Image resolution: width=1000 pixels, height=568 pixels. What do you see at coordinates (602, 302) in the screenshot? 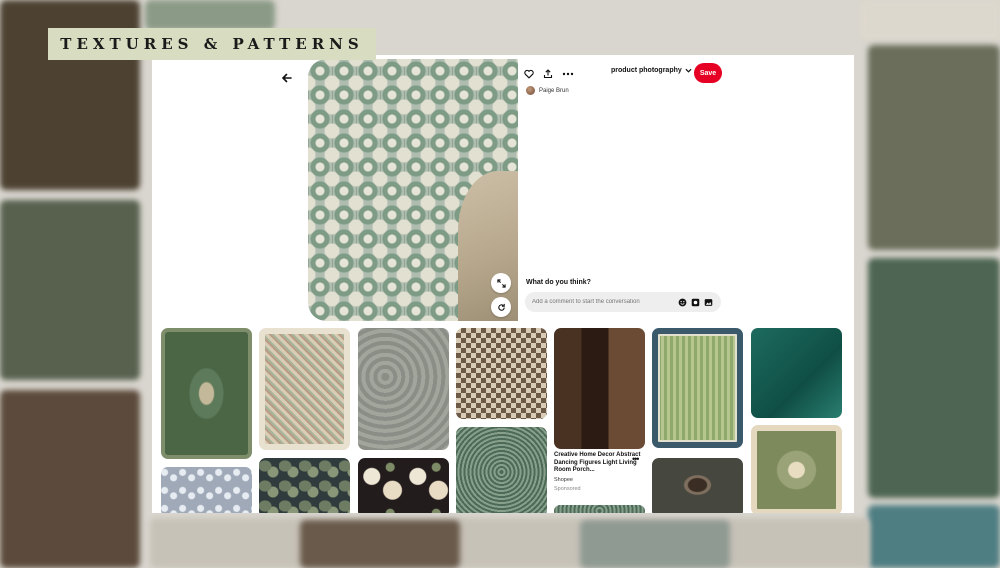
I see `comment-input` at bounding box center [602, 302].